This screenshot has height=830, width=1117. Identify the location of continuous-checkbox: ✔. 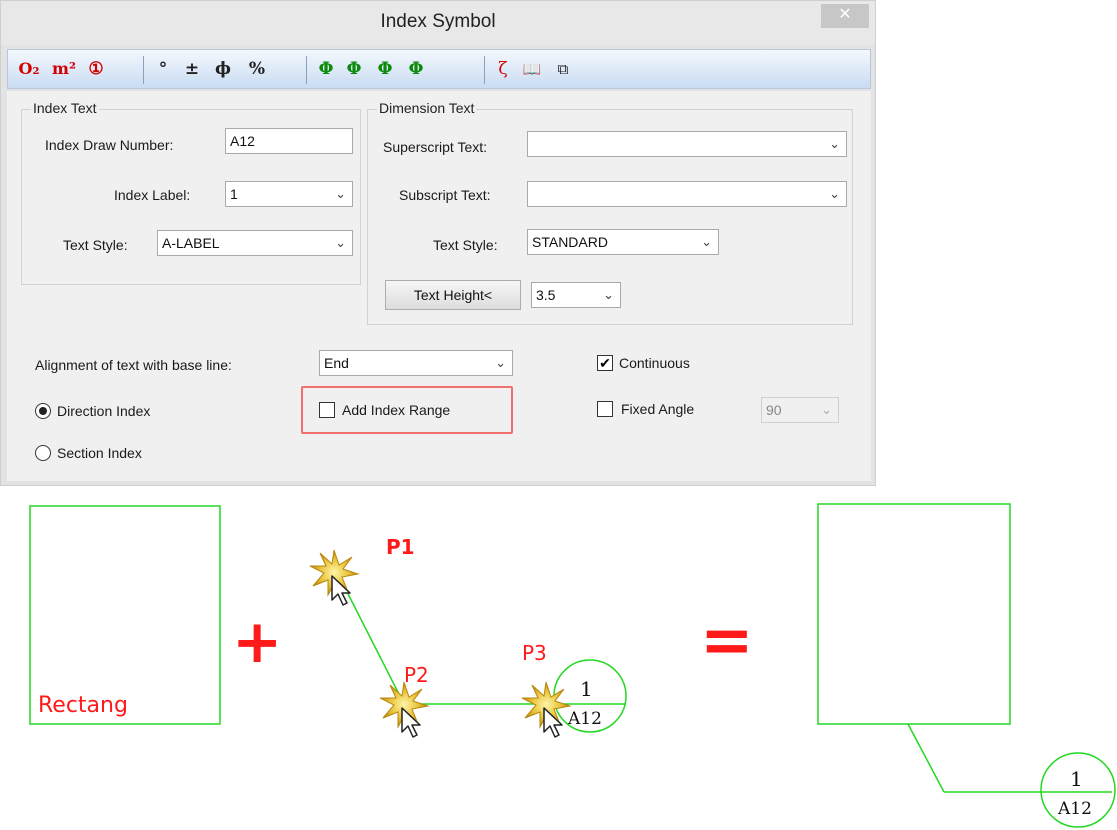
(605, 363).